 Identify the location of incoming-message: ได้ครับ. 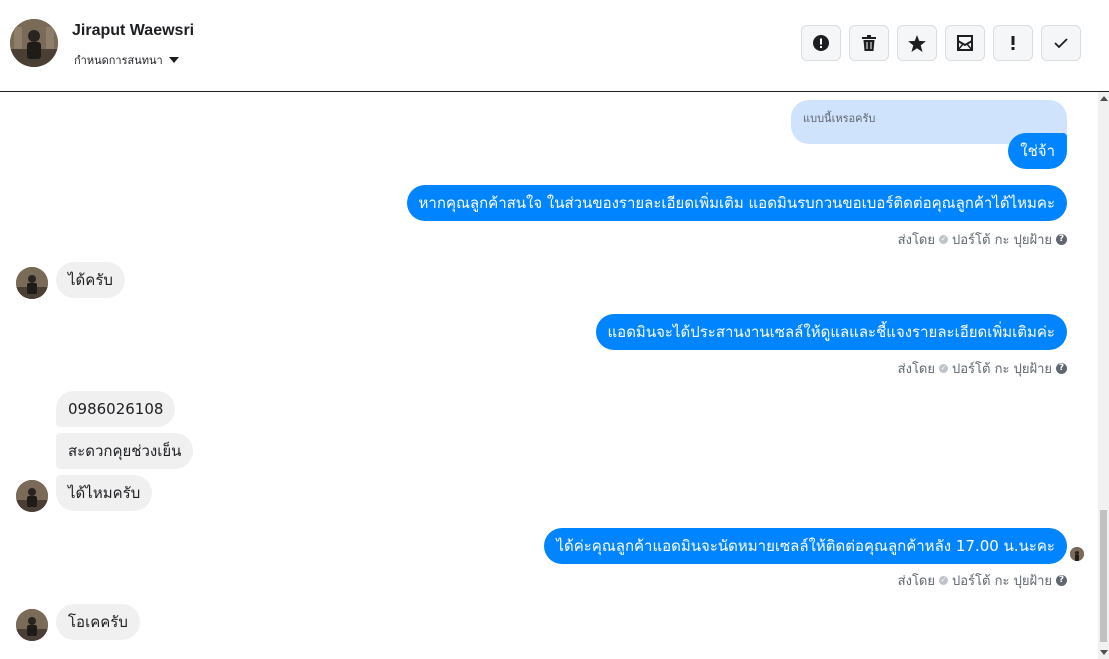
(90, 280).